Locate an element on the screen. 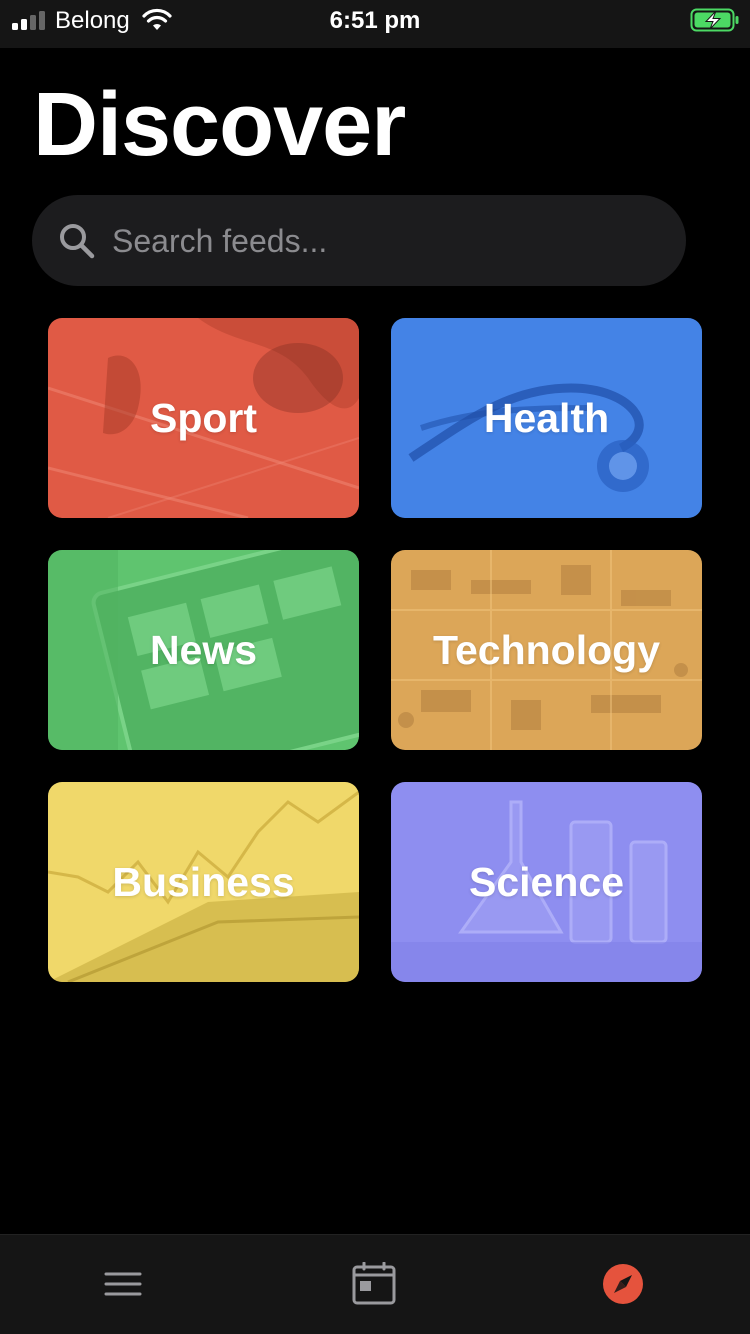 This screenshot has width=750, height=1334. calendar-icon is located at coordinates (374, 1284).